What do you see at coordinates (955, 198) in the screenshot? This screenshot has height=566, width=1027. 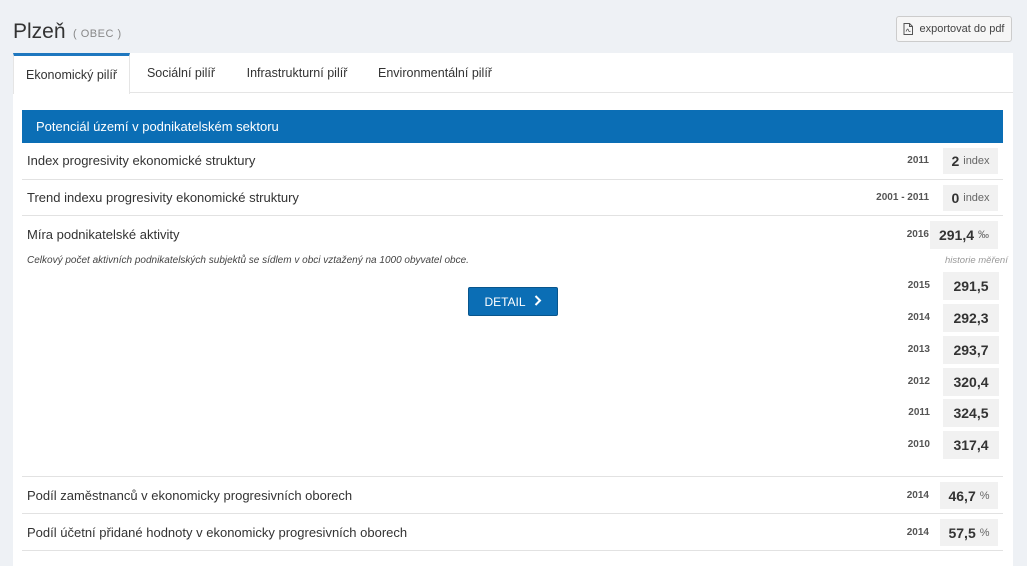 I see `indicator-value: 0` at bounding box center [955, 198].